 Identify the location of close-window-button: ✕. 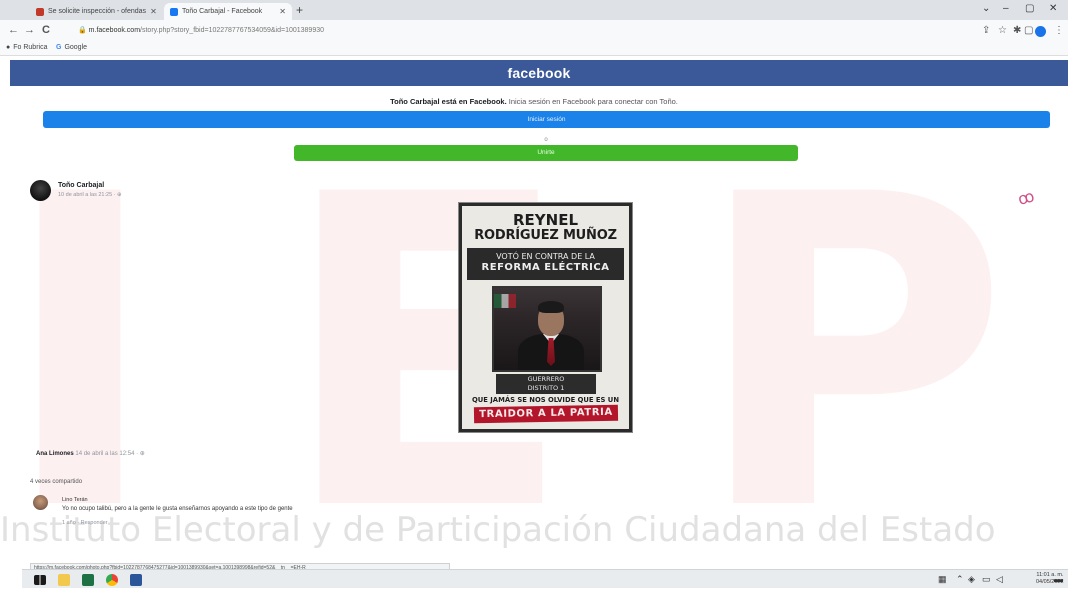
(1053, 8).